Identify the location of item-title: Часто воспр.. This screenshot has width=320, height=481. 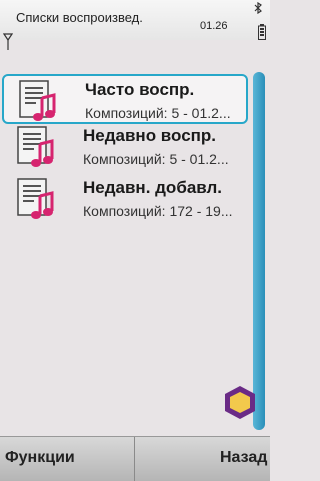
(140, 89).